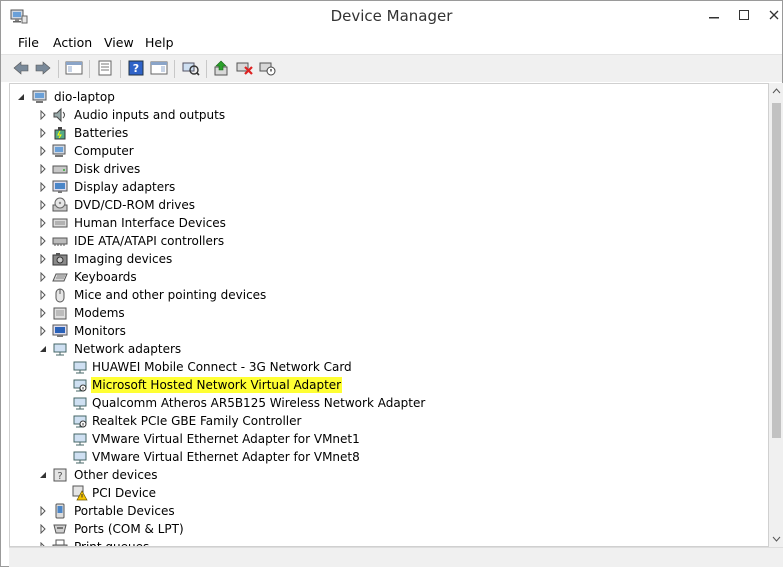  What do you see at coordinates (770, 15) in the screenshot?
I see `close-button` at bounding box center [770, 15].